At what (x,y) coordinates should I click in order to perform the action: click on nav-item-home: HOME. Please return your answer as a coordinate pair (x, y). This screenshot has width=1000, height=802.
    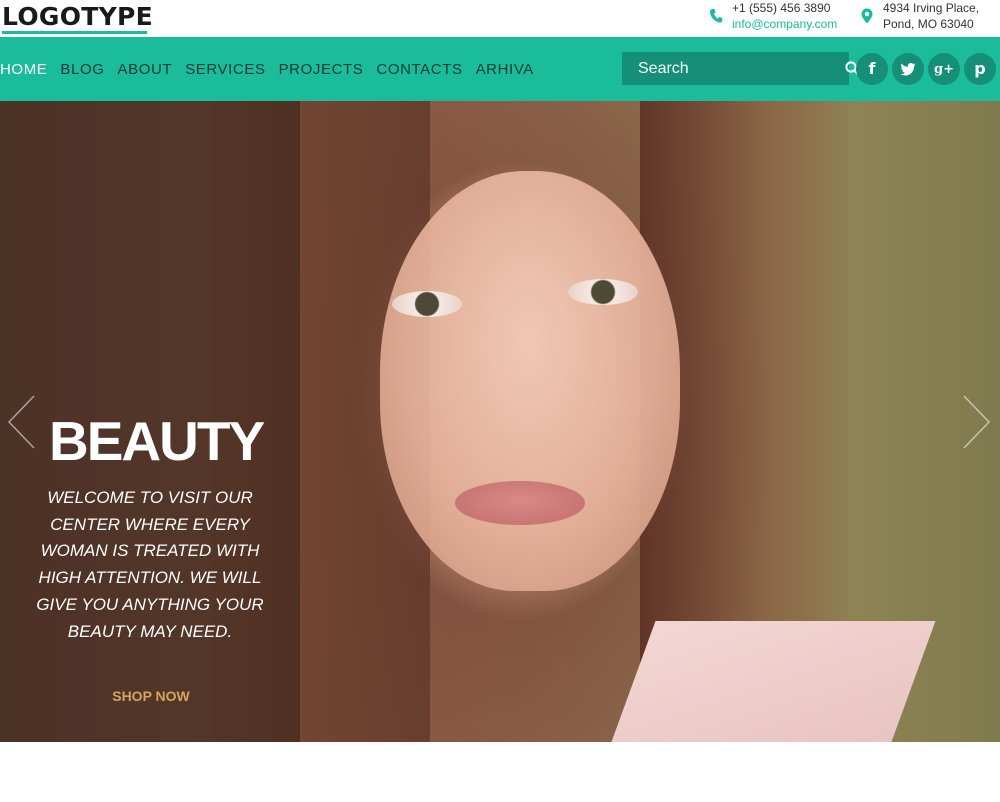
    Looking at the image, I should click on (23, 69).